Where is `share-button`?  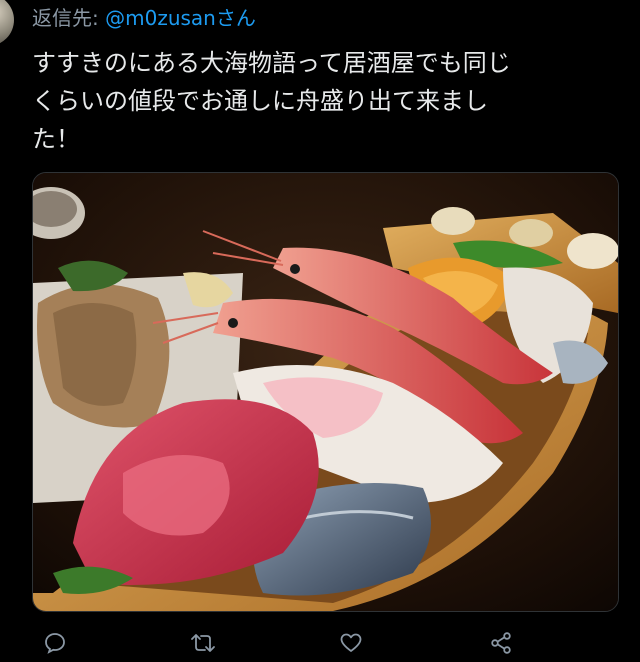 share-button is located at coordinates (501, 643).